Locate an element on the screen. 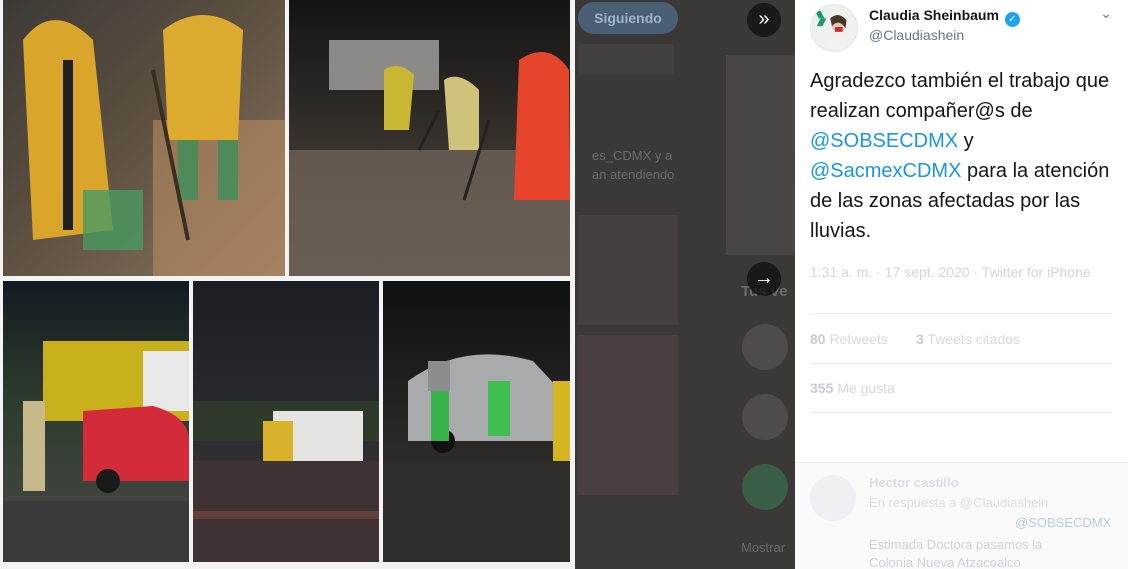 The height and width of the screenshot is (569, 1128). double-chevron-right-icon: » is located at coordinates (764, 20).